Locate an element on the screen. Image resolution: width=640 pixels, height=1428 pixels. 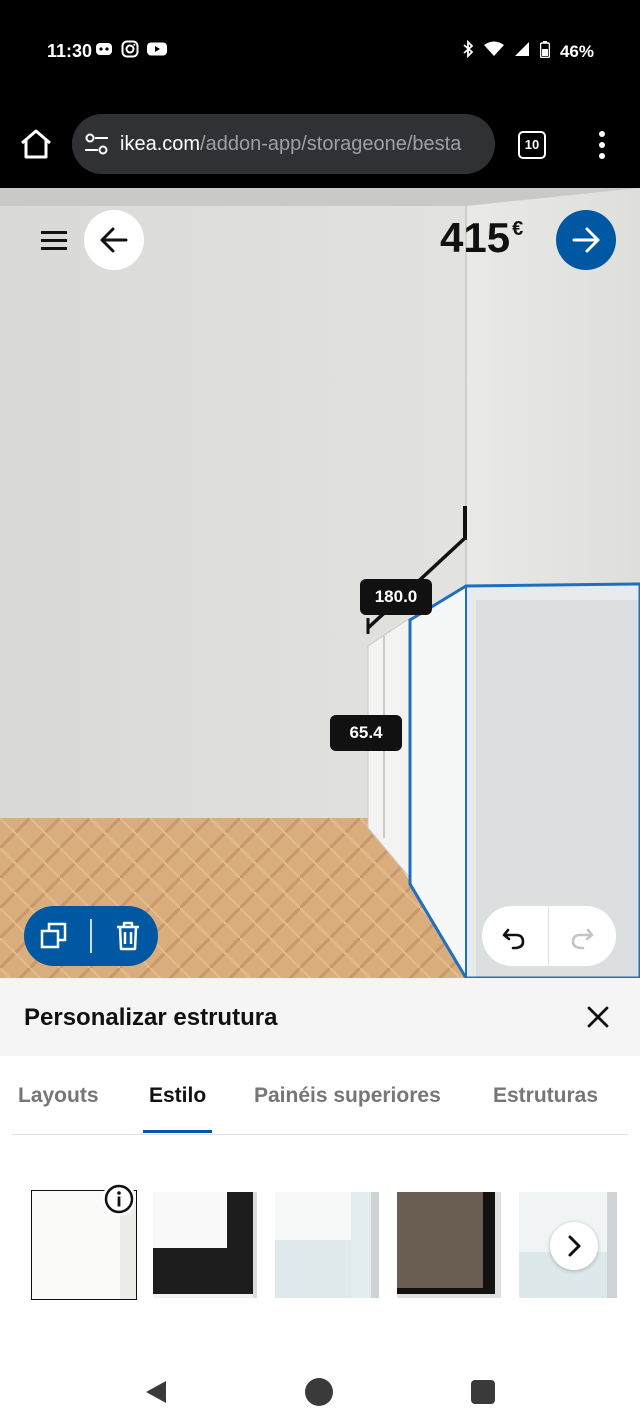
system-navigation-bar is located at coordinates (320, 1394).